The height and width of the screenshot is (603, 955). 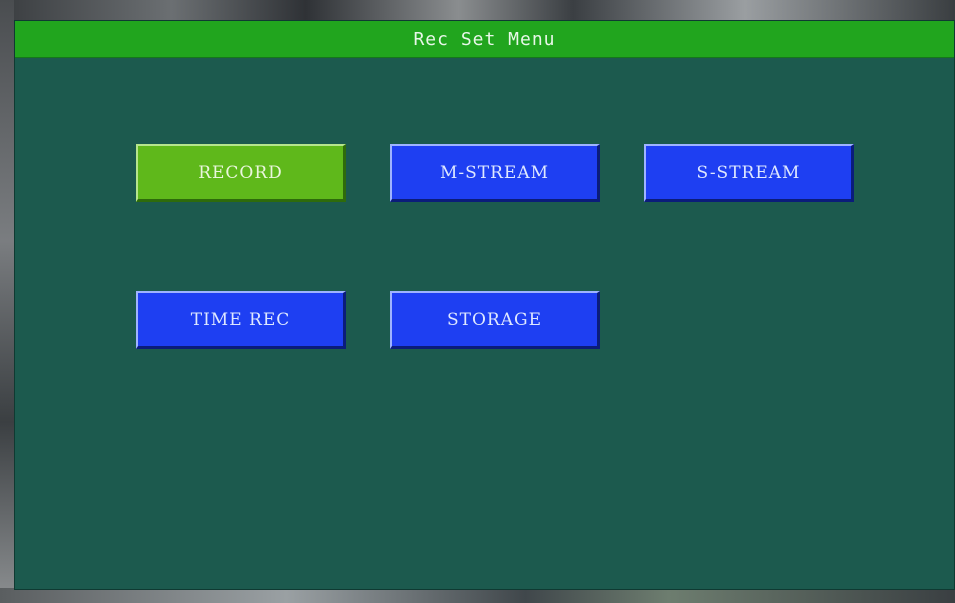 I want to click on menu-title-bar: Rec Set Menu, so click(x=484, y=39).